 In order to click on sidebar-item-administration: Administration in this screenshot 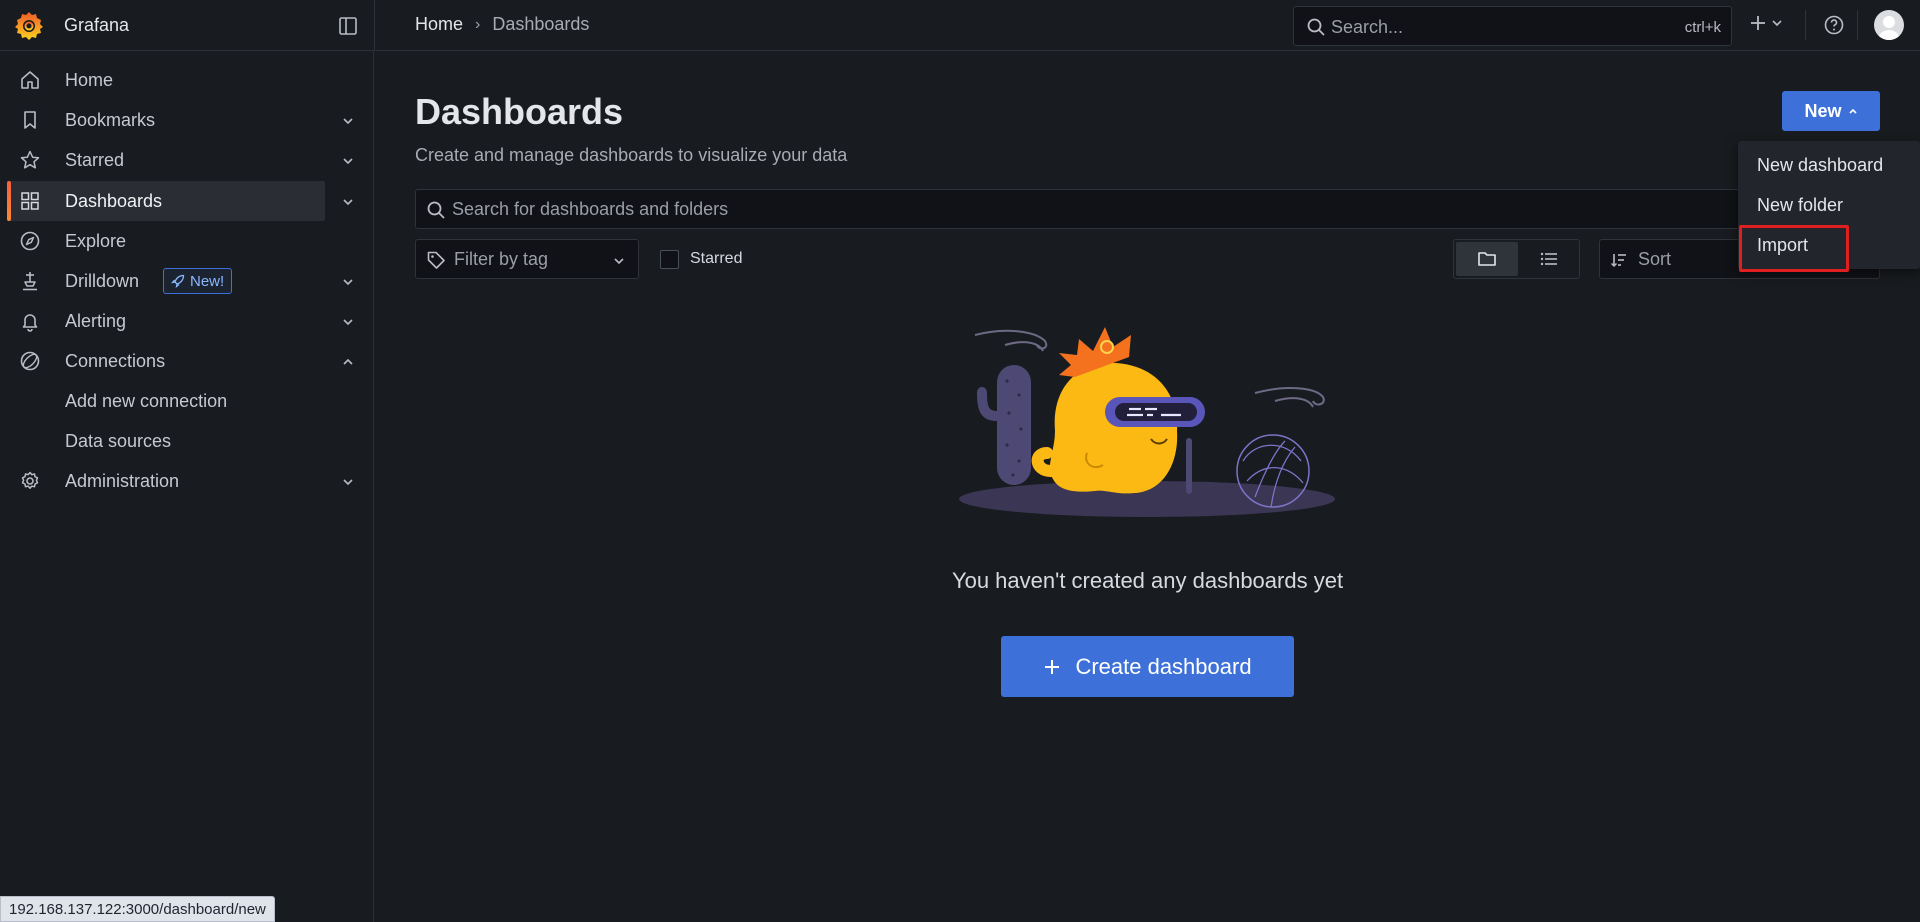, I will do `click(187, 481)`.